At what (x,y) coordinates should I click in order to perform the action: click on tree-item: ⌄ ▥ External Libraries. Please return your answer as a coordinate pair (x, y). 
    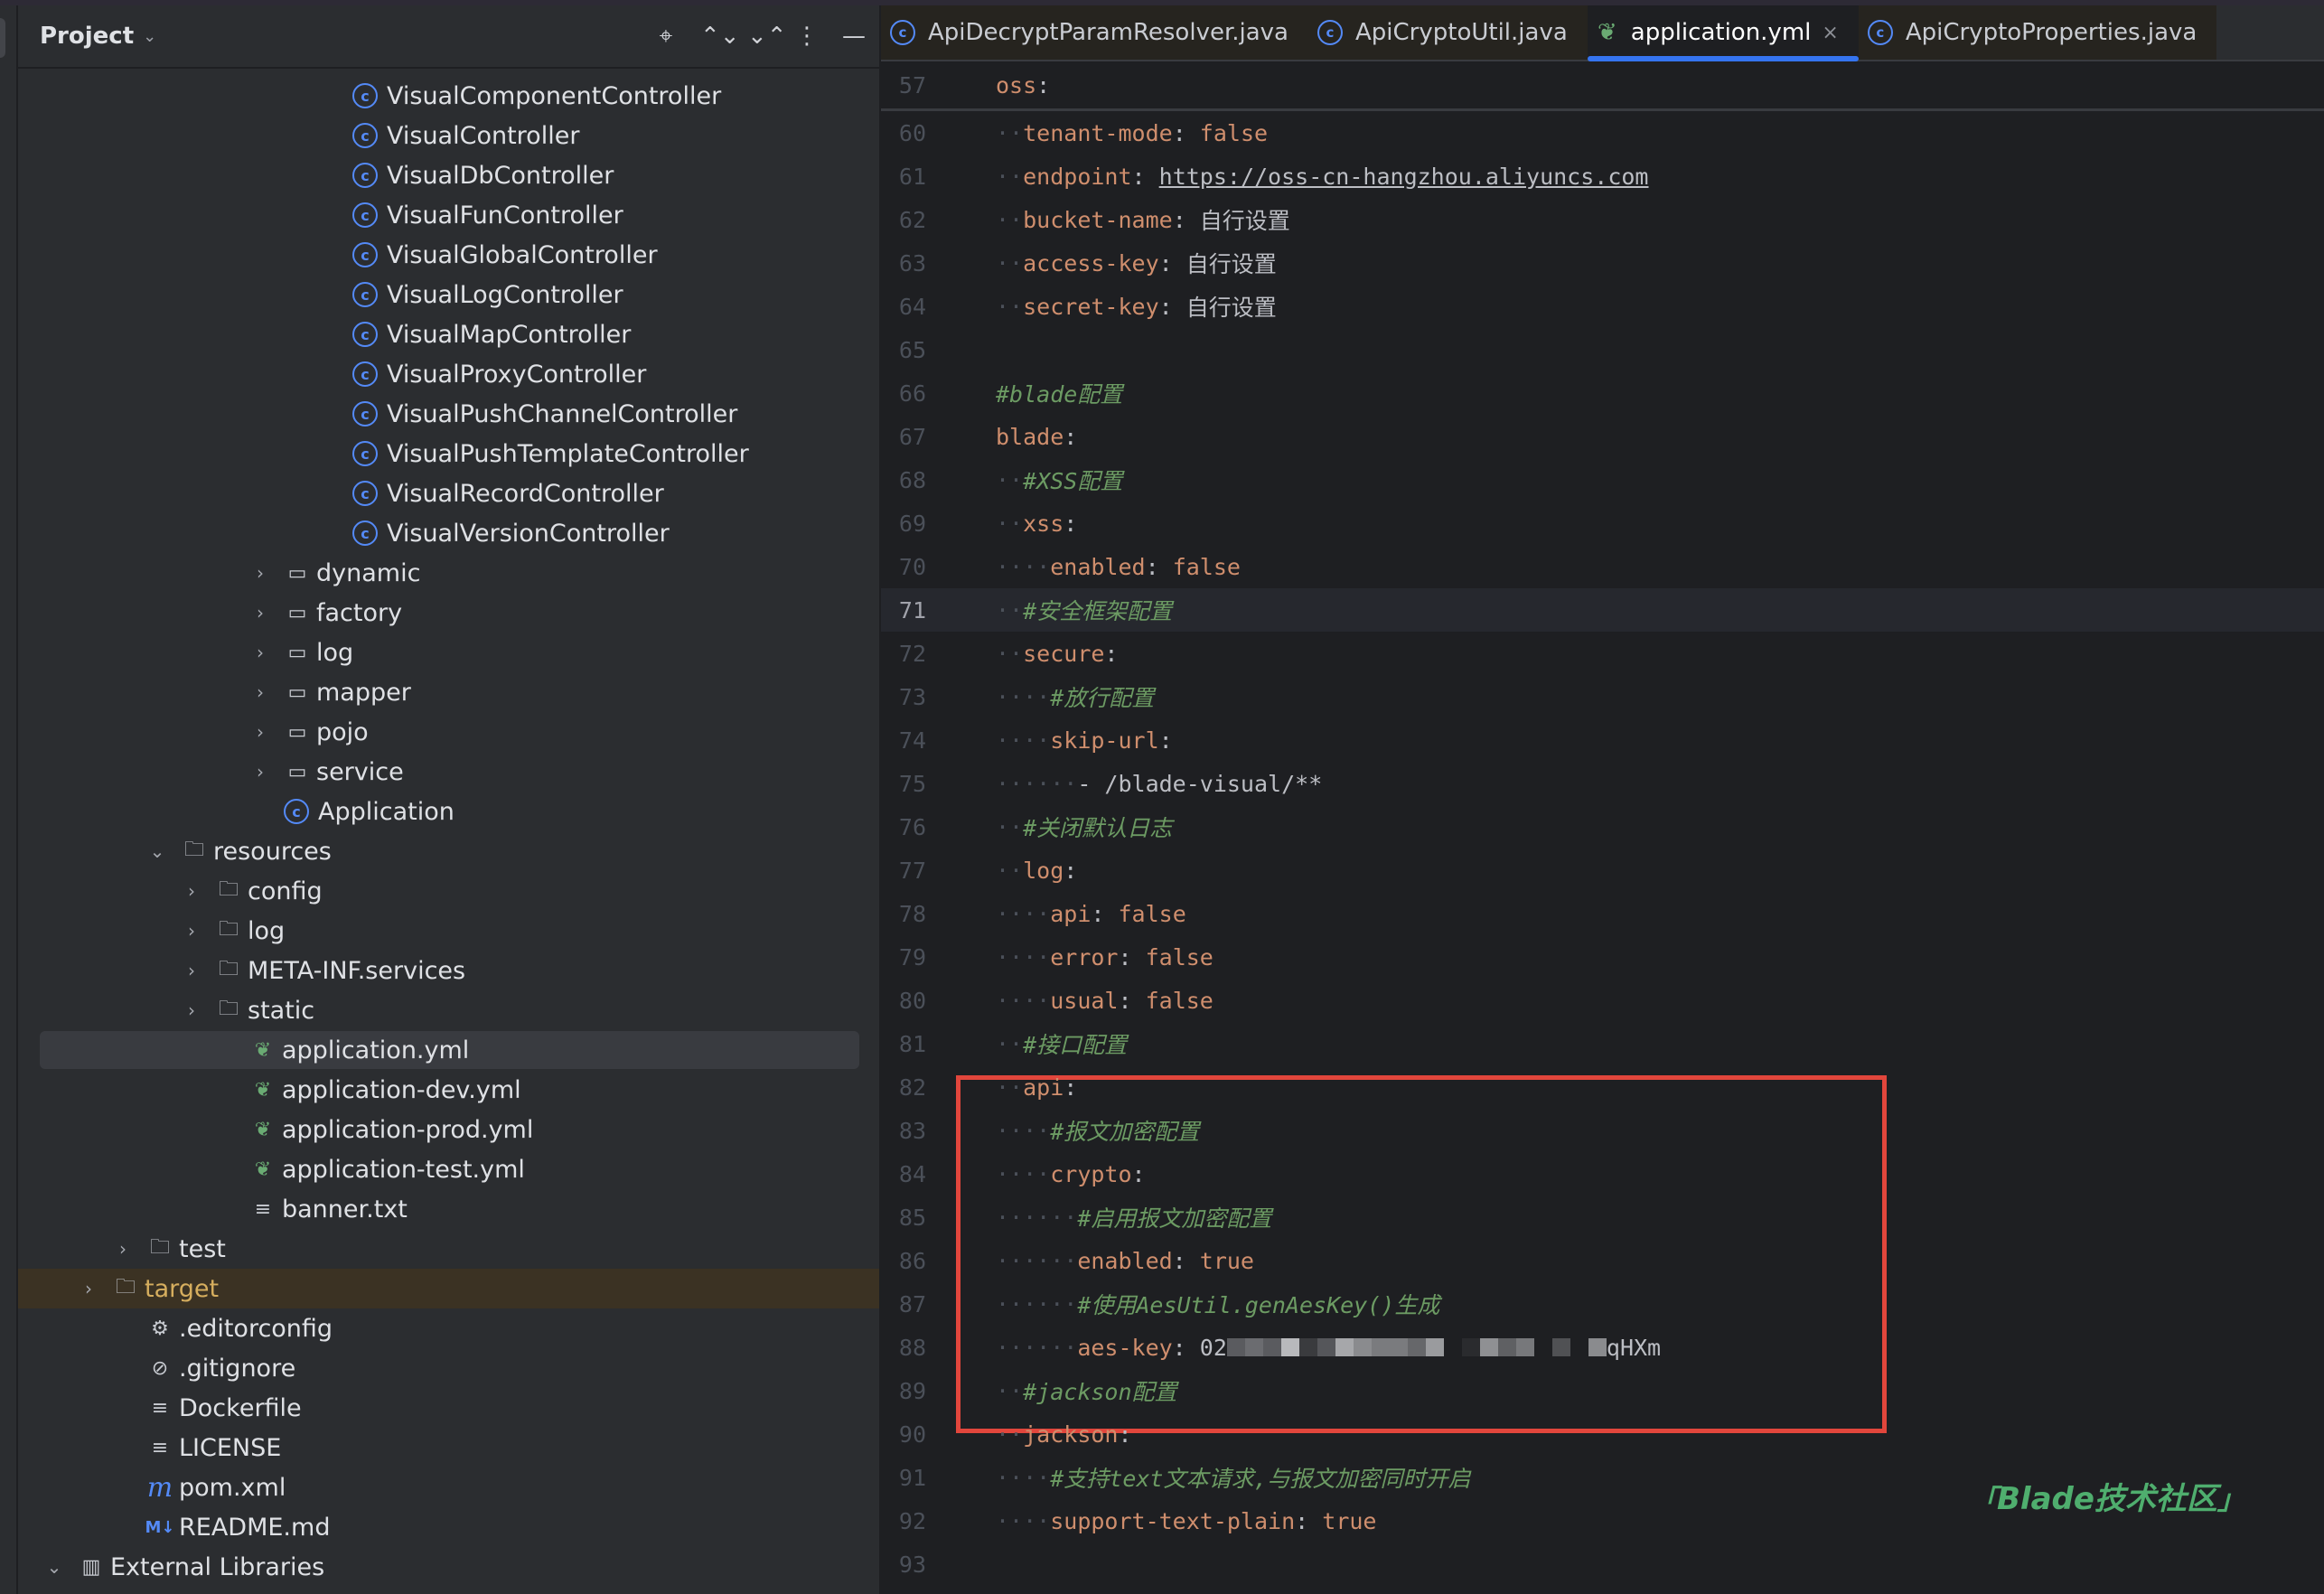
    Looking at the image, I should click on (448, 1567).